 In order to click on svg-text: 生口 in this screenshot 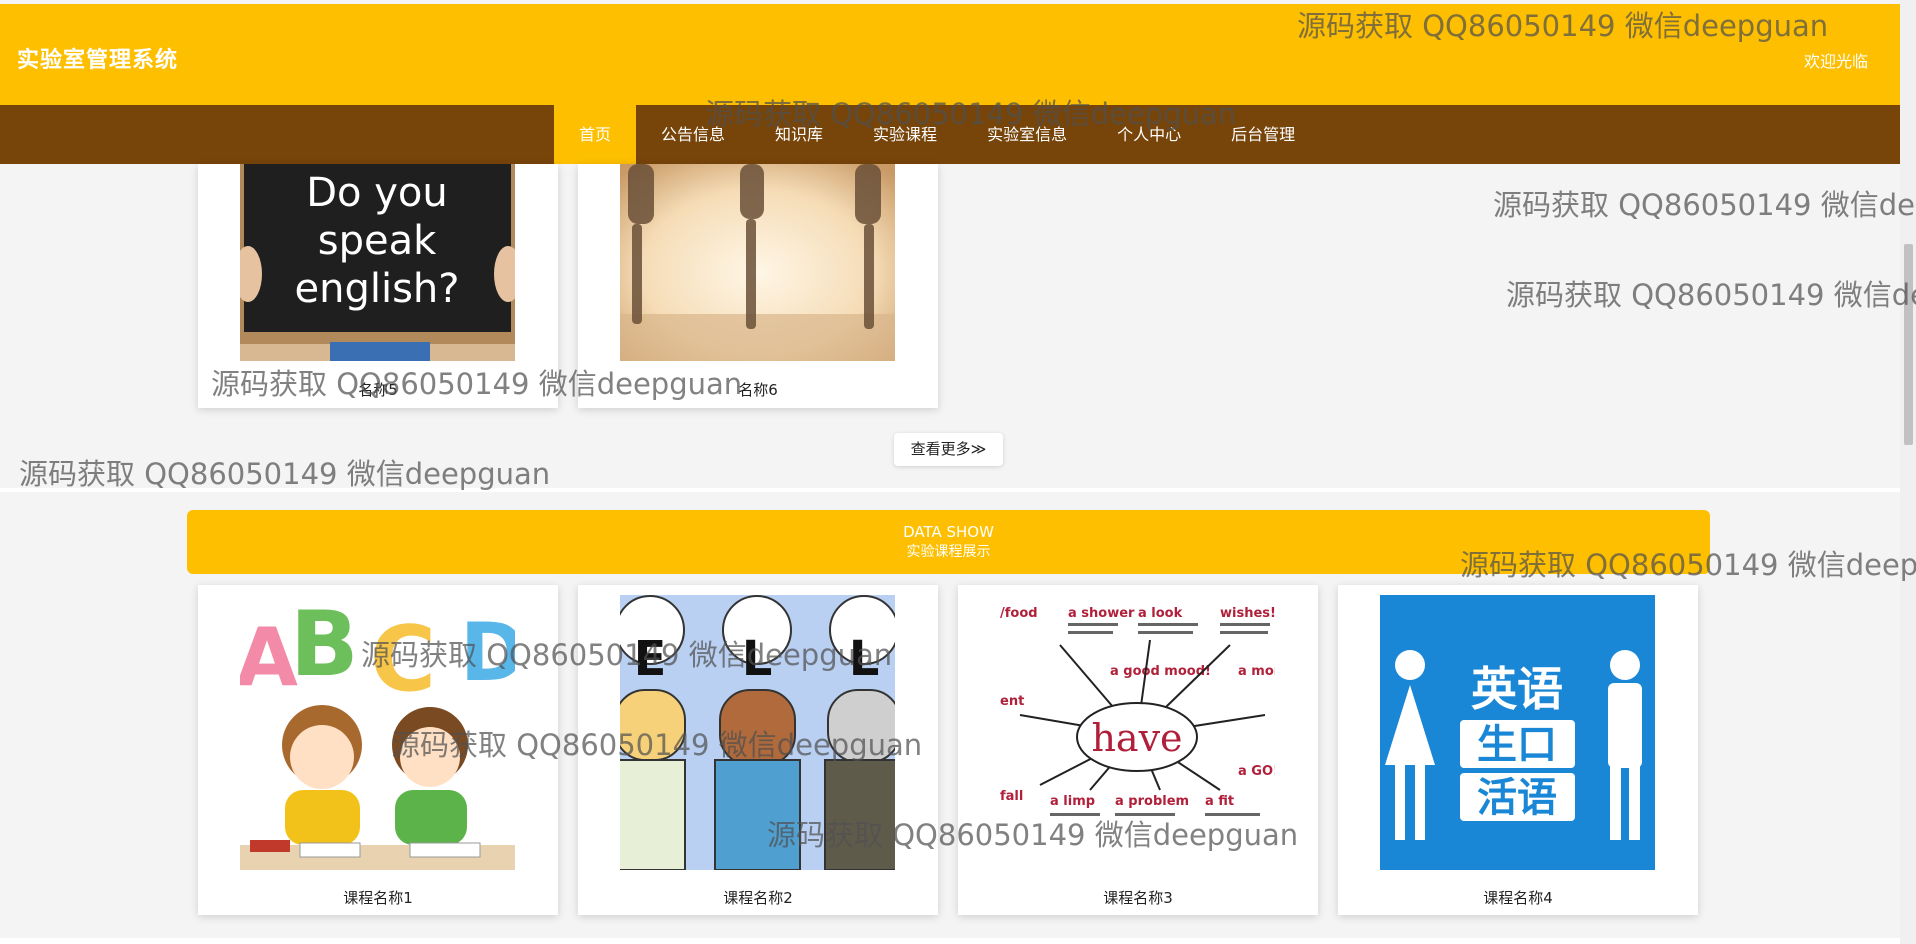, I will do `click(1517, 745)`.